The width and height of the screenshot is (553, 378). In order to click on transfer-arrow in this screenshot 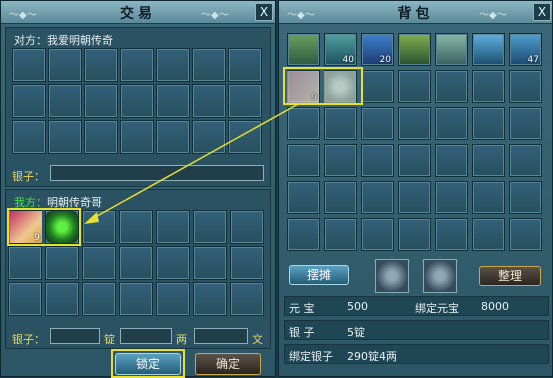, I will do `click(192, 163)`.